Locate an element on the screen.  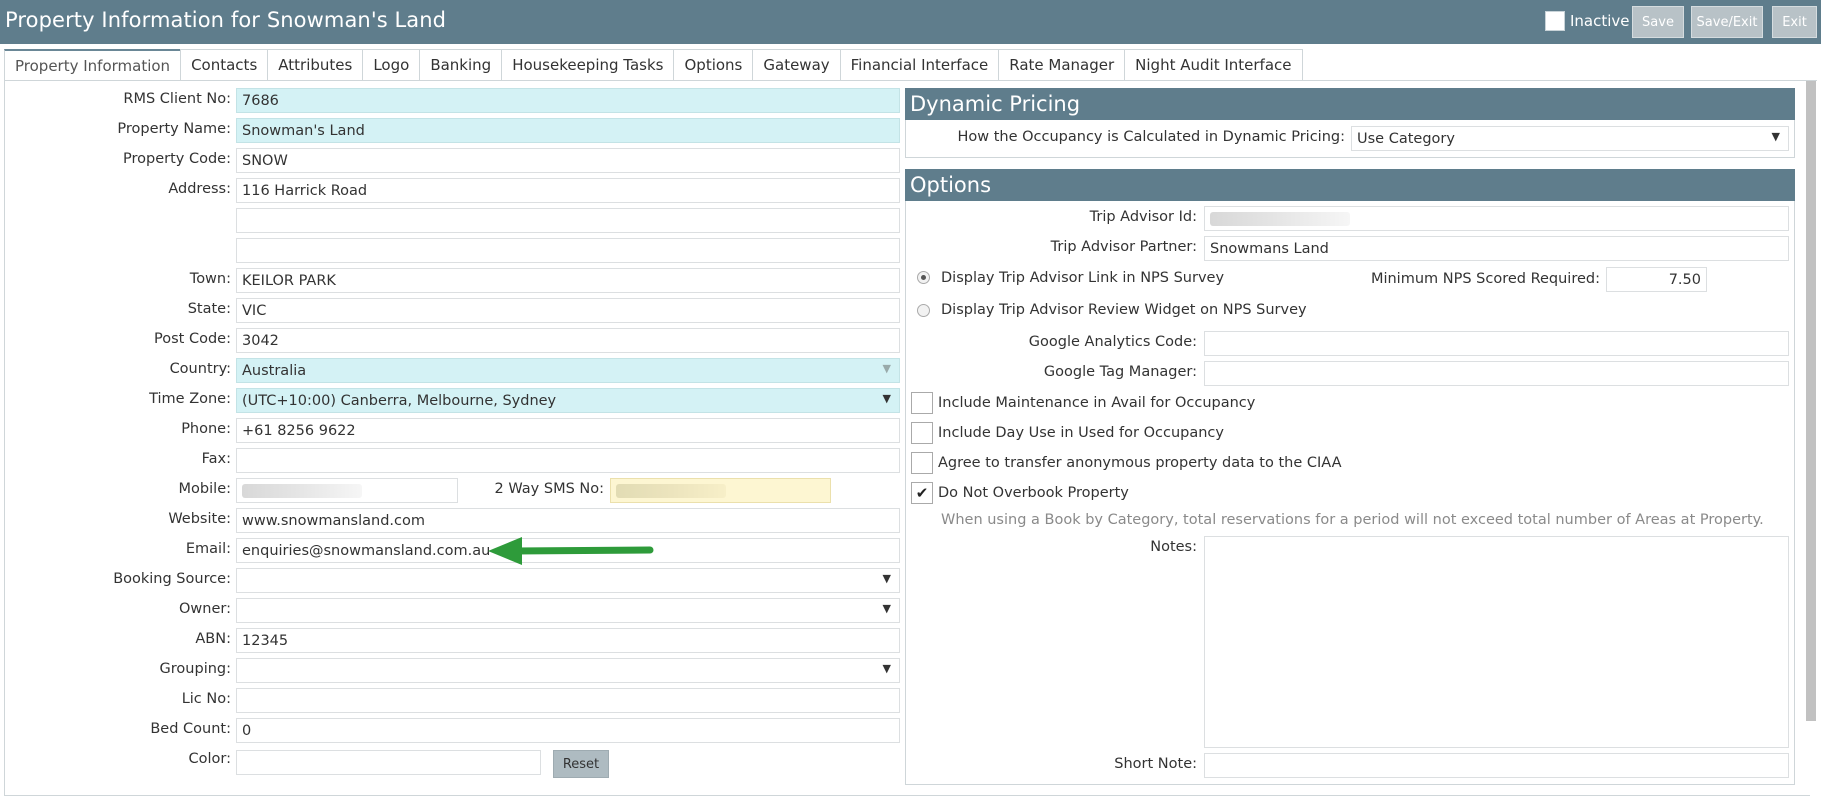
address-line1-field: 116 Harrick Road is located at coordinates (568, 190).